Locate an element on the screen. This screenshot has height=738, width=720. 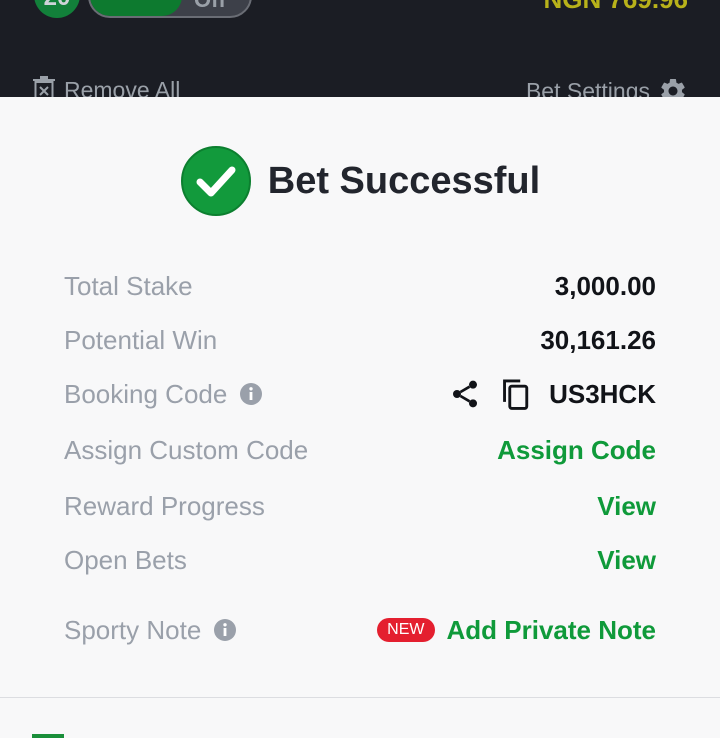
copy-icon is located at coordinates (515, 394).